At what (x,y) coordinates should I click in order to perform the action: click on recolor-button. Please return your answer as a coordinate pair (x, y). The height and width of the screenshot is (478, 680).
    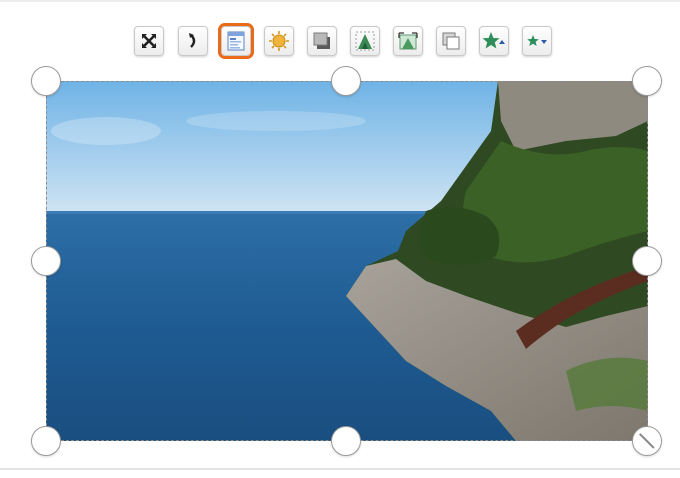
    Looking at the image, I should click on (365, 41).